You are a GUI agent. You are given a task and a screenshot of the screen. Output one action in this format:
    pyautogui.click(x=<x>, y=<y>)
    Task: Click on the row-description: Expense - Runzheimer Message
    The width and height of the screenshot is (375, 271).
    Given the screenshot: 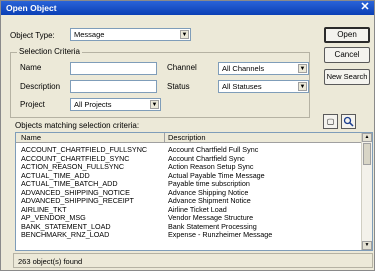 What is the action you would take?
    pyautogui.click(x=220, y=234)
    